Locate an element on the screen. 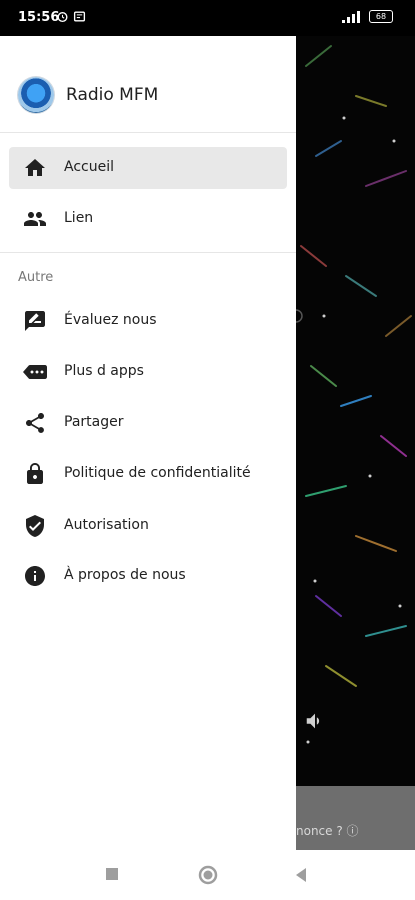 Image resolution: width=415 pixels, height=900 pixels. nav-item-label: À propos de nous is located at coordinates (125, 575).